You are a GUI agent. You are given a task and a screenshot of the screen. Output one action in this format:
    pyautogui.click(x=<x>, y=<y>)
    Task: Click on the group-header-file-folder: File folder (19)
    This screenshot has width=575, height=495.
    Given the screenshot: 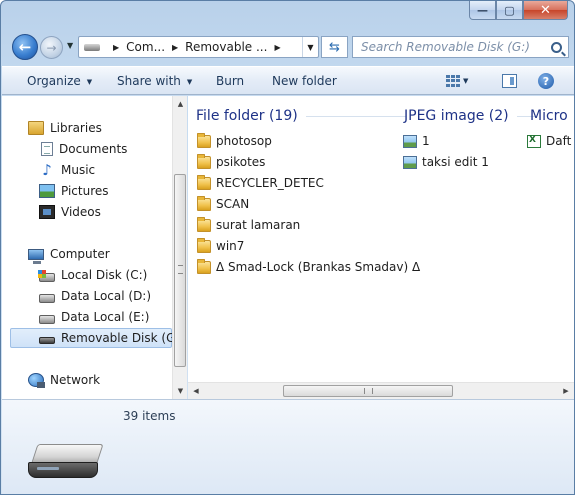 What is the action you would take?
    pyautogui.click(x=301, y=116)
    